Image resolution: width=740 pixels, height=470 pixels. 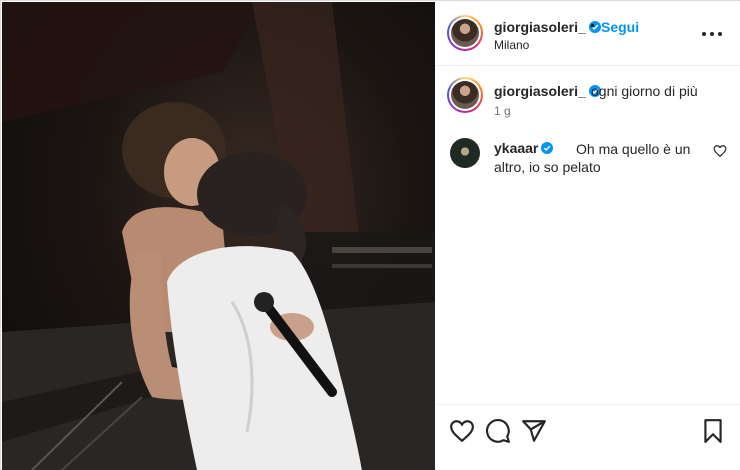 What do you see at coordinates (534, 431) in the screenshot?
I see `share-icon` at bounding box center [534, 431].